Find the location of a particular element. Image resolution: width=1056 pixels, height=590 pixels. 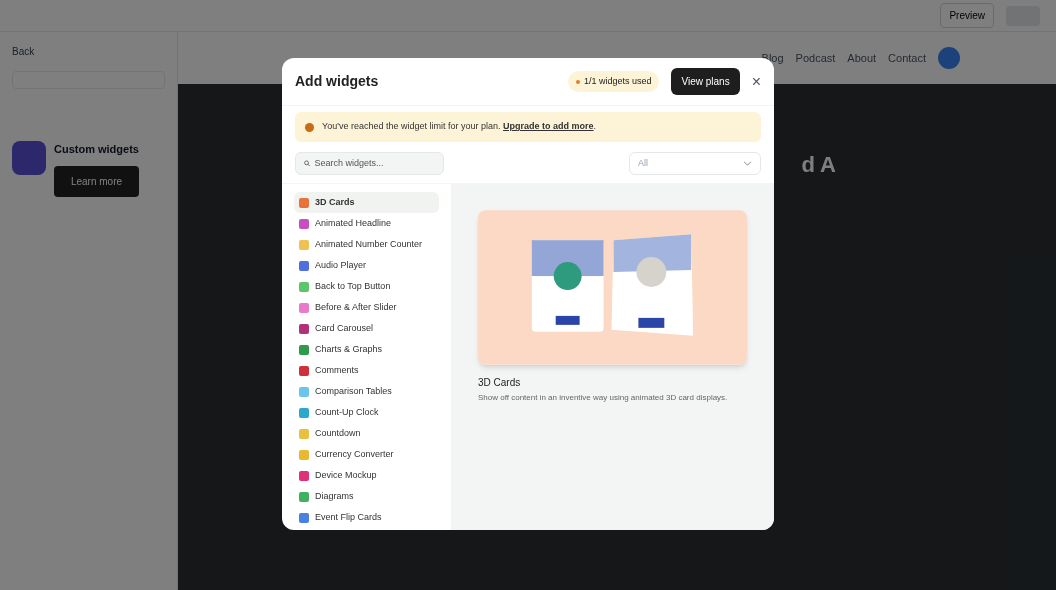

widget-list-item: Comments is located at coordinates (366, 370).